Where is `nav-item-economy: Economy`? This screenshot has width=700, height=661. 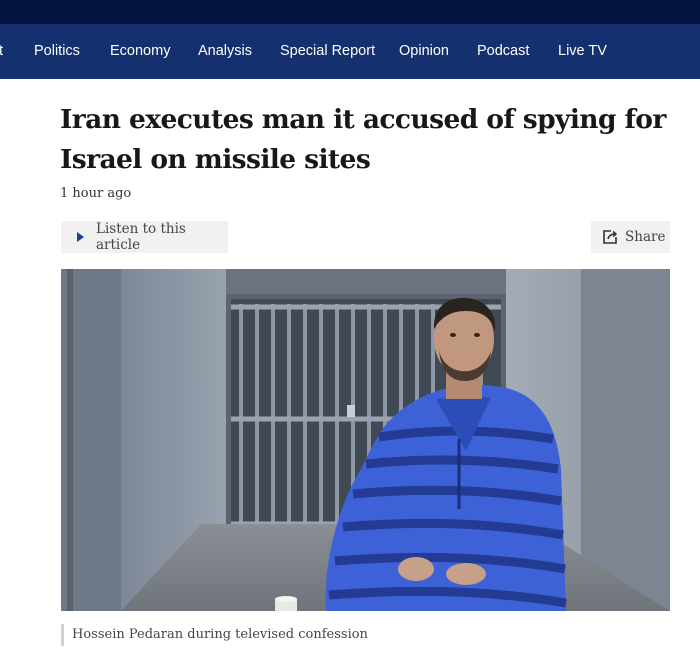
nav-item-economy: Economy is located at coordinates (140, 51).